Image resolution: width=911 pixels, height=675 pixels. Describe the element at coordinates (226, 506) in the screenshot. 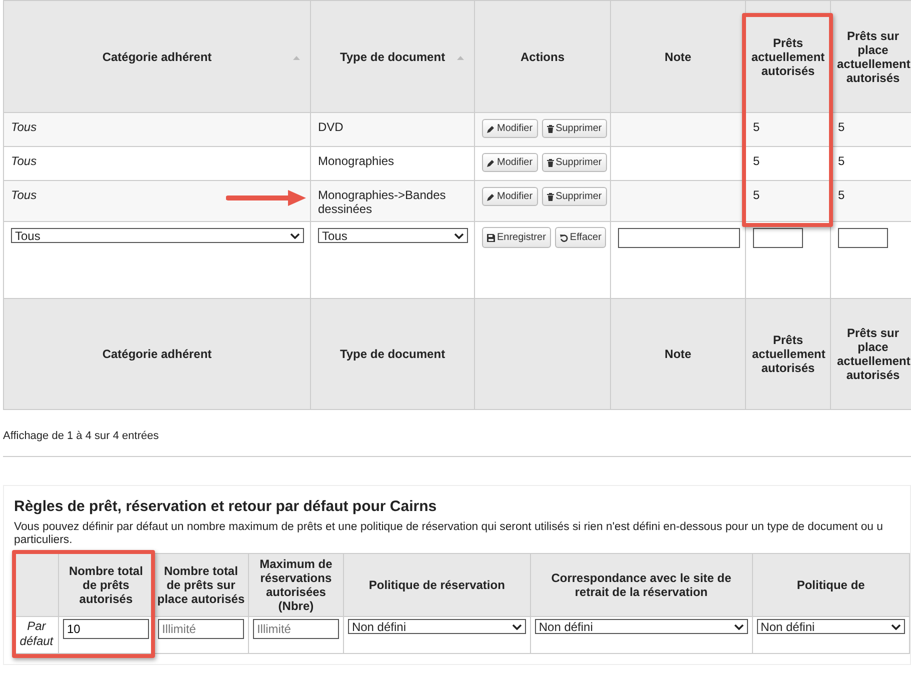

I see `section-title: Règles de prêt, réservation et retour par défaut pour Cairns` at that location.